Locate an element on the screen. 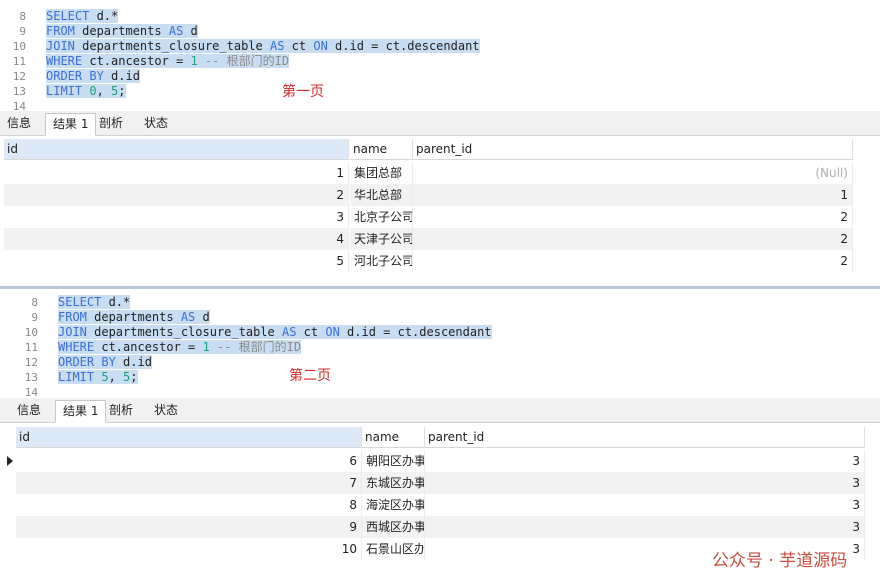  code-token: 5 is located at coordinates (105, 377).